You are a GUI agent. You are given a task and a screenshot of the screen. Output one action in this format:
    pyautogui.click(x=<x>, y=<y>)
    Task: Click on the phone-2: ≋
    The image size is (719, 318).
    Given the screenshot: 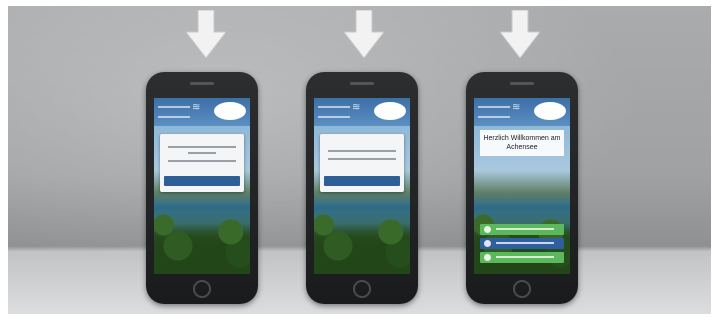 What is the action you would take?
    pyautogui.click(x=362, y=188)
    